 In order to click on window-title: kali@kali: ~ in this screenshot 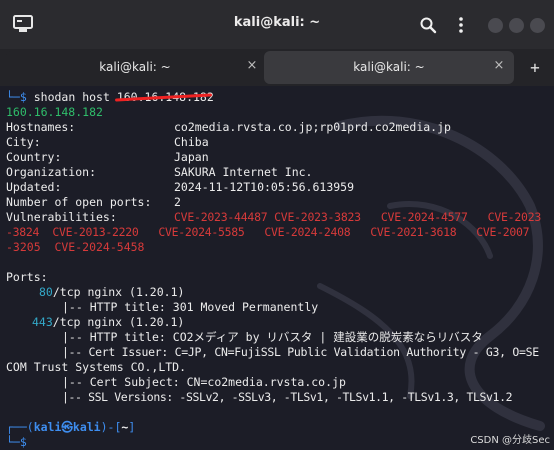, I will do `click(277, 22)`.